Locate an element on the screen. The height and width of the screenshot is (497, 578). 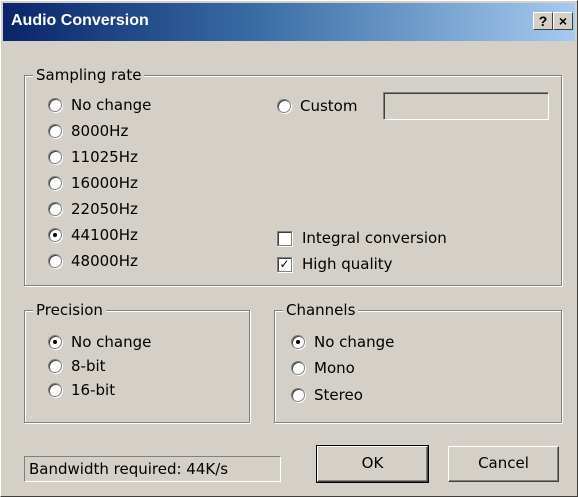
radio-precision-8bit: 8-bit is located at coordinates (77, 366).